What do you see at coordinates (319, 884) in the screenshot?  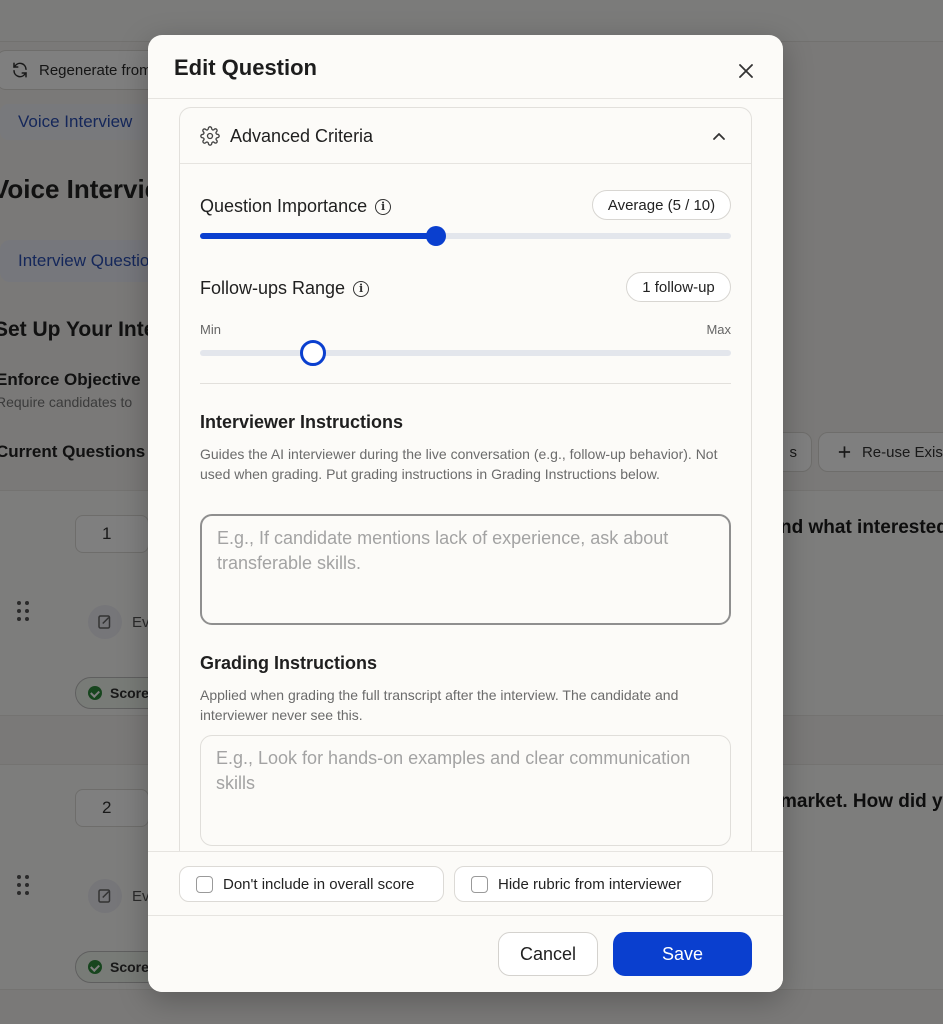 I see `exclude-score-label: Don't include in overall score` at bounding box center [319, 884].